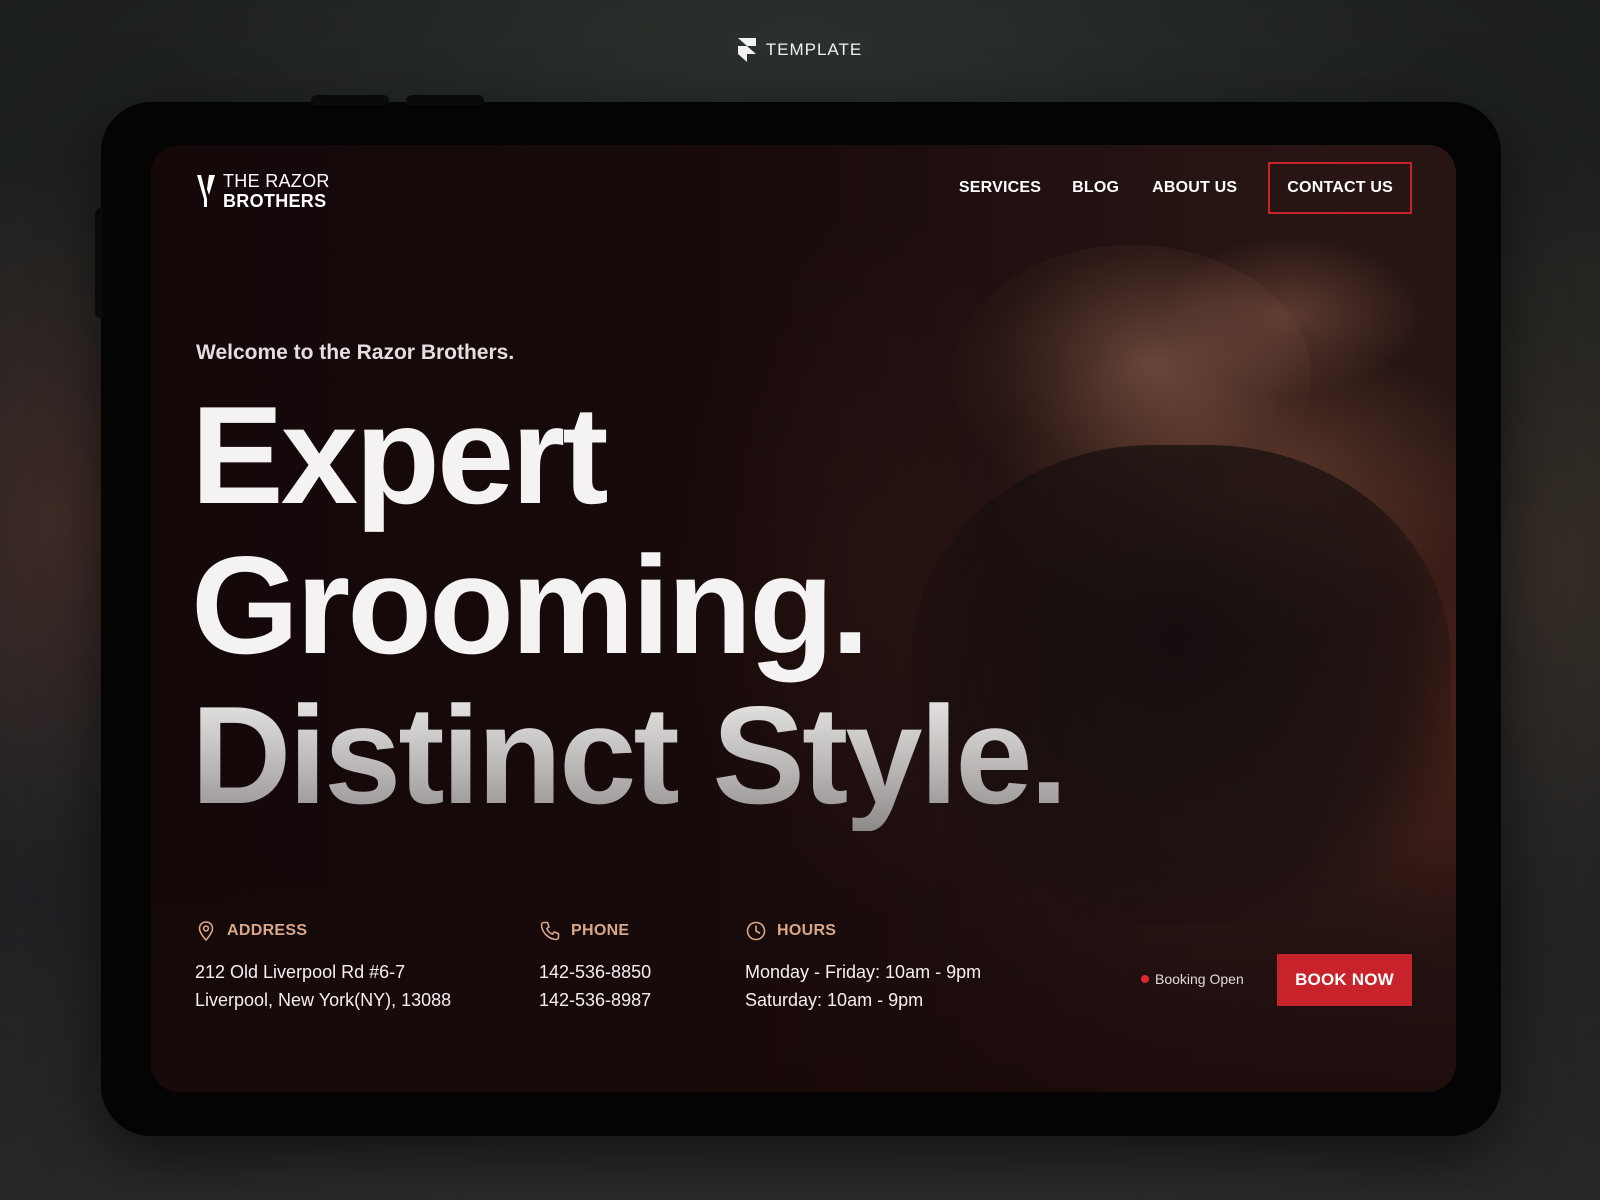 The height and width of the screenshot is (1200, 1600). I want to click on address-line-2: Liverpool, New York(NY), 13088, so click(323, 1000).